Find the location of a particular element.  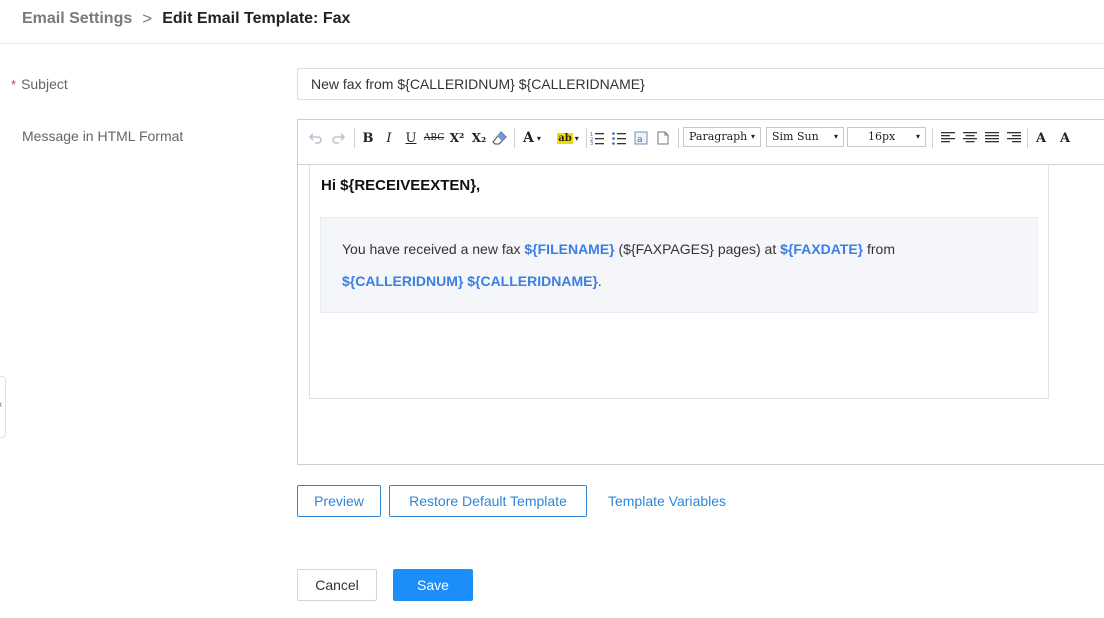

bold-button: B is located at coordinates (368, 138).